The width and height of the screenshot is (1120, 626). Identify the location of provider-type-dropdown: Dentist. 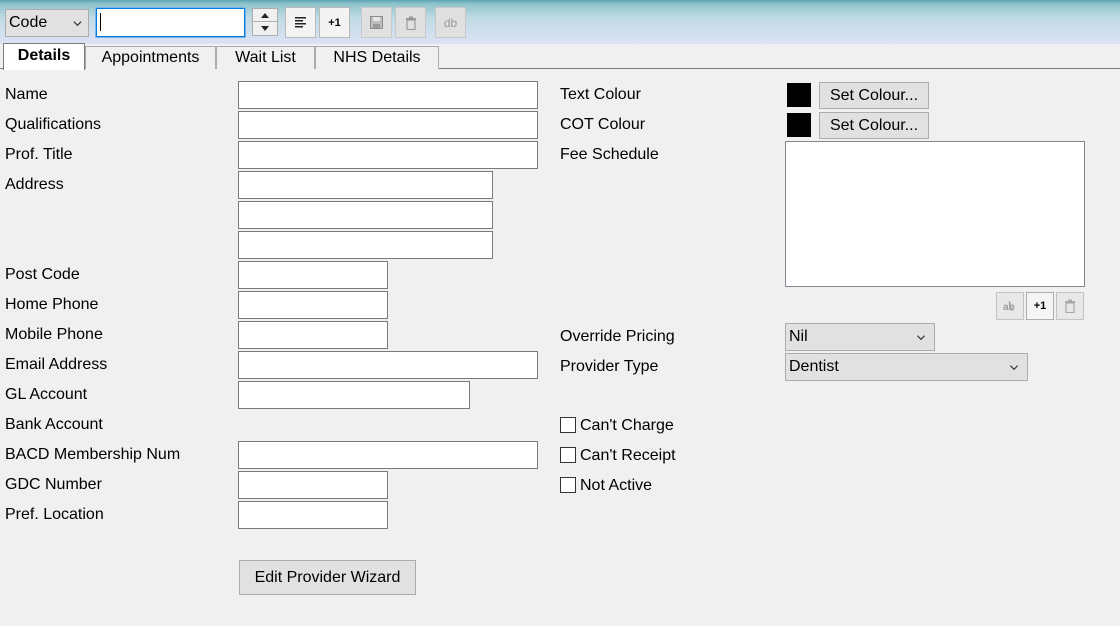
(906, 367).